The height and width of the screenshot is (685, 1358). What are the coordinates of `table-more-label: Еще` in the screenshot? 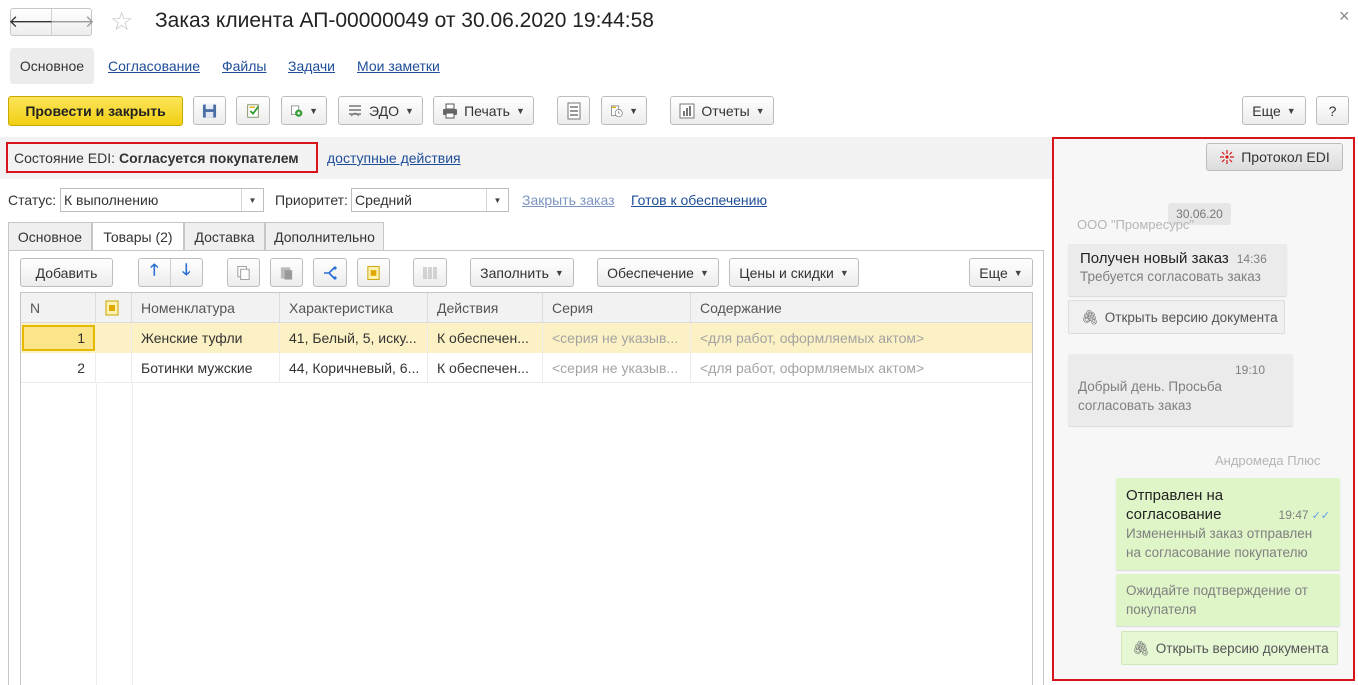 It's located at (993, 272).